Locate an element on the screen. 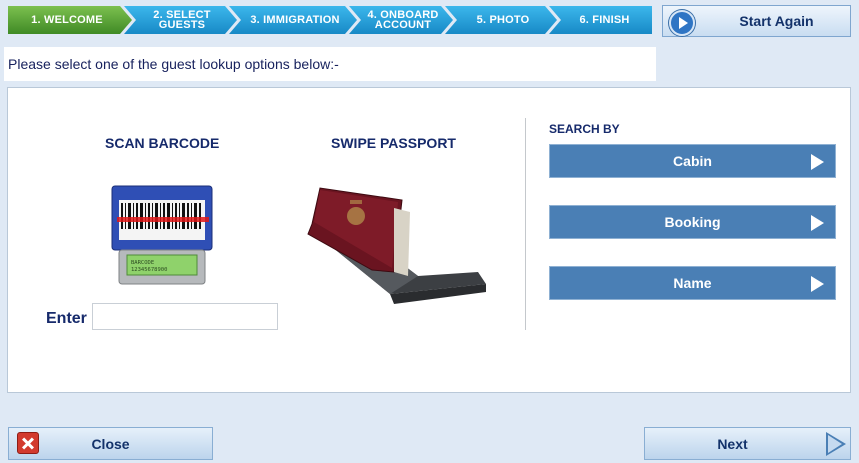  enter-label: Enter is located at coordinates (66, 318).